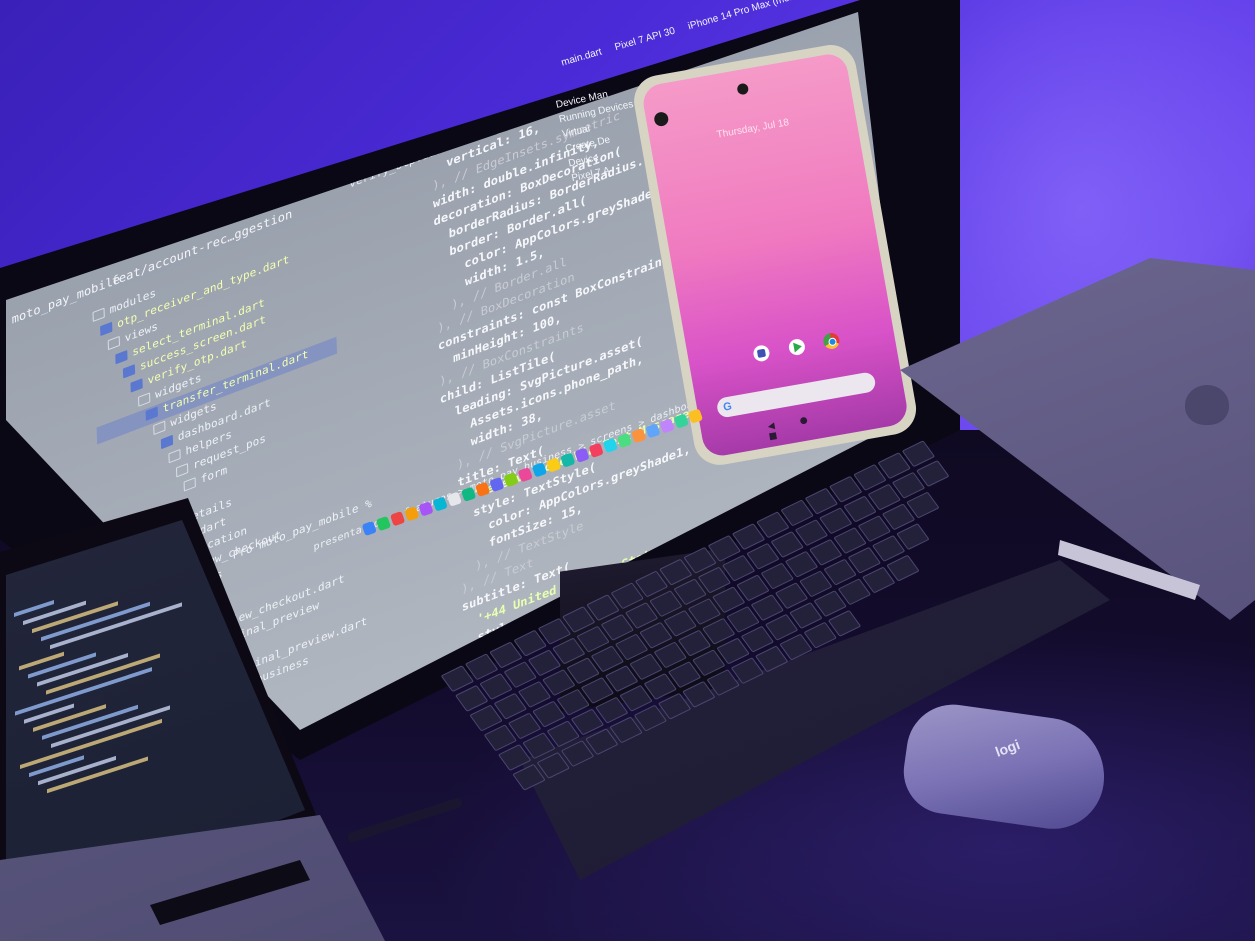  Describe the element at coordinates (1207, 405) in the screenshot. I see `apple-logo-icon` at that location.